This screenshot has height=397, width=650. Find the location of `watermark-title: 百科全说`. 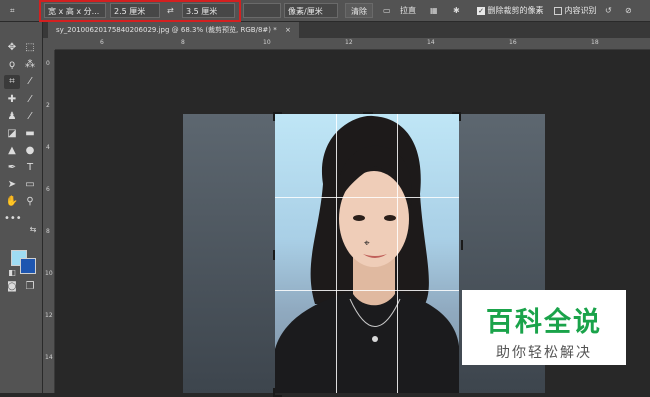

watermark-title: 百科全说 is located at coordinates (544, 322).